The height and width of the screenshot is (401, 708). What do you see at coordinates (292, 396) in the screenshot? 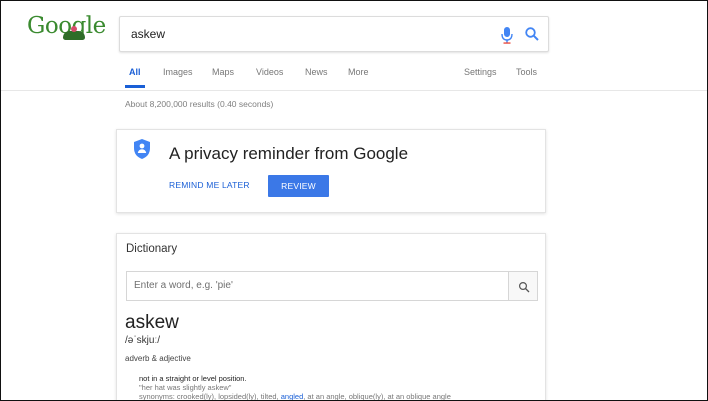
I see `synonym-link: angled` at bounding box center [292, 396].